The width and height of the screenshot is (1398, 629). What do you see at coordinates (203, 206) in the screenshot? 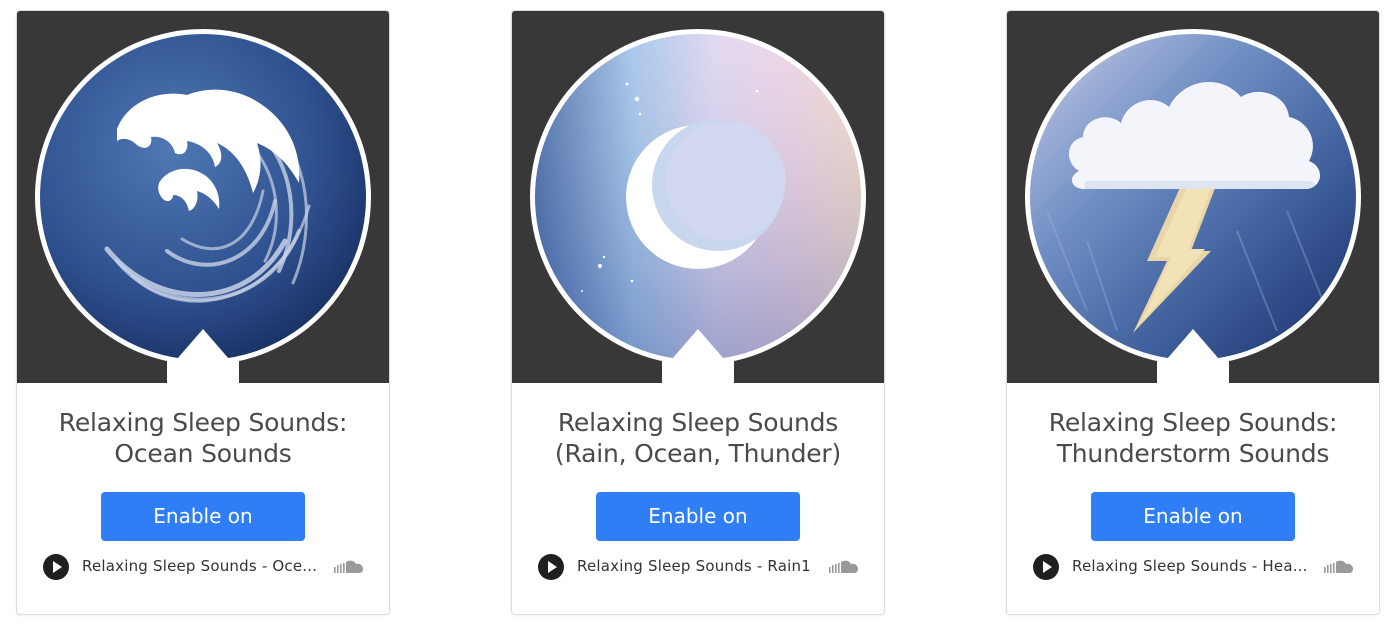
I see `ocean-wave-icon` at bounding box center [203, 206].